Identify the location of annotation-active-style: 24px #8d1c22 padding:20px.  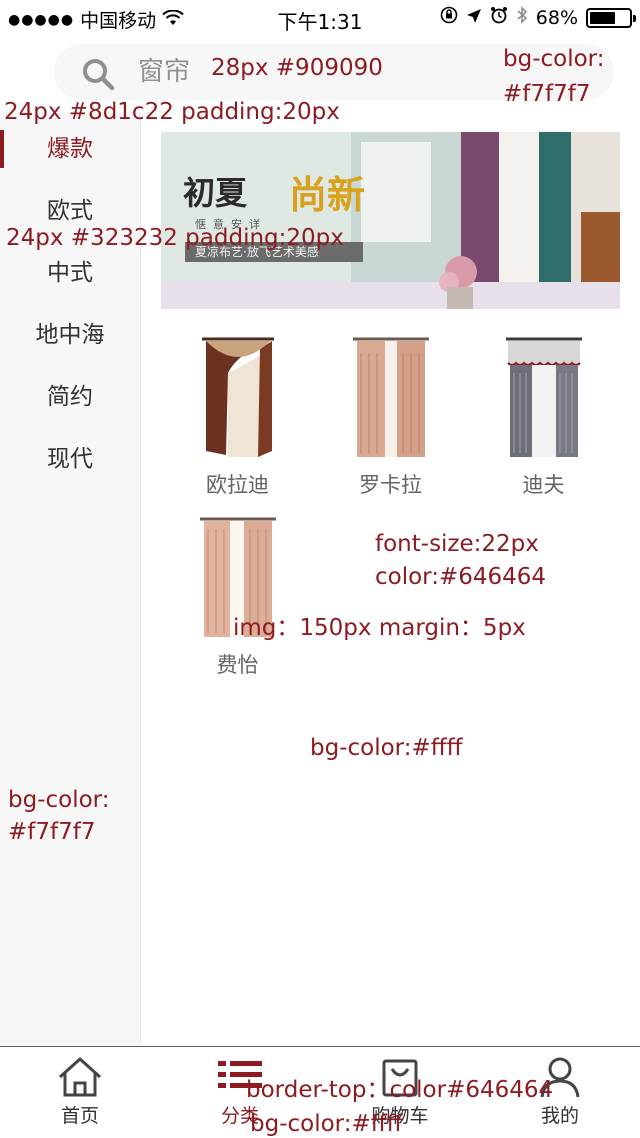
(172, 112).